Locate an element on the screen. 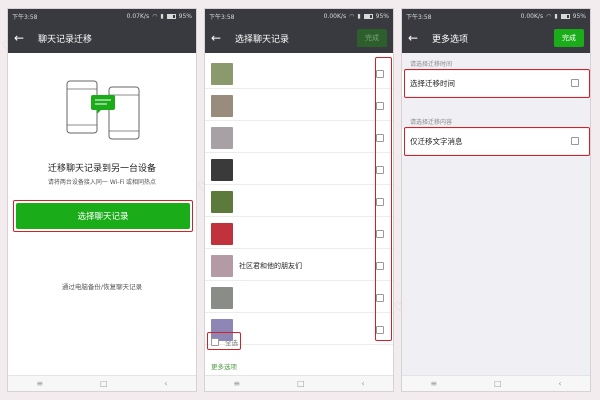 This screenshot has width=600, height=400. chat-name: 社区君和他的朋友们 is located at coordinates (270, 265).